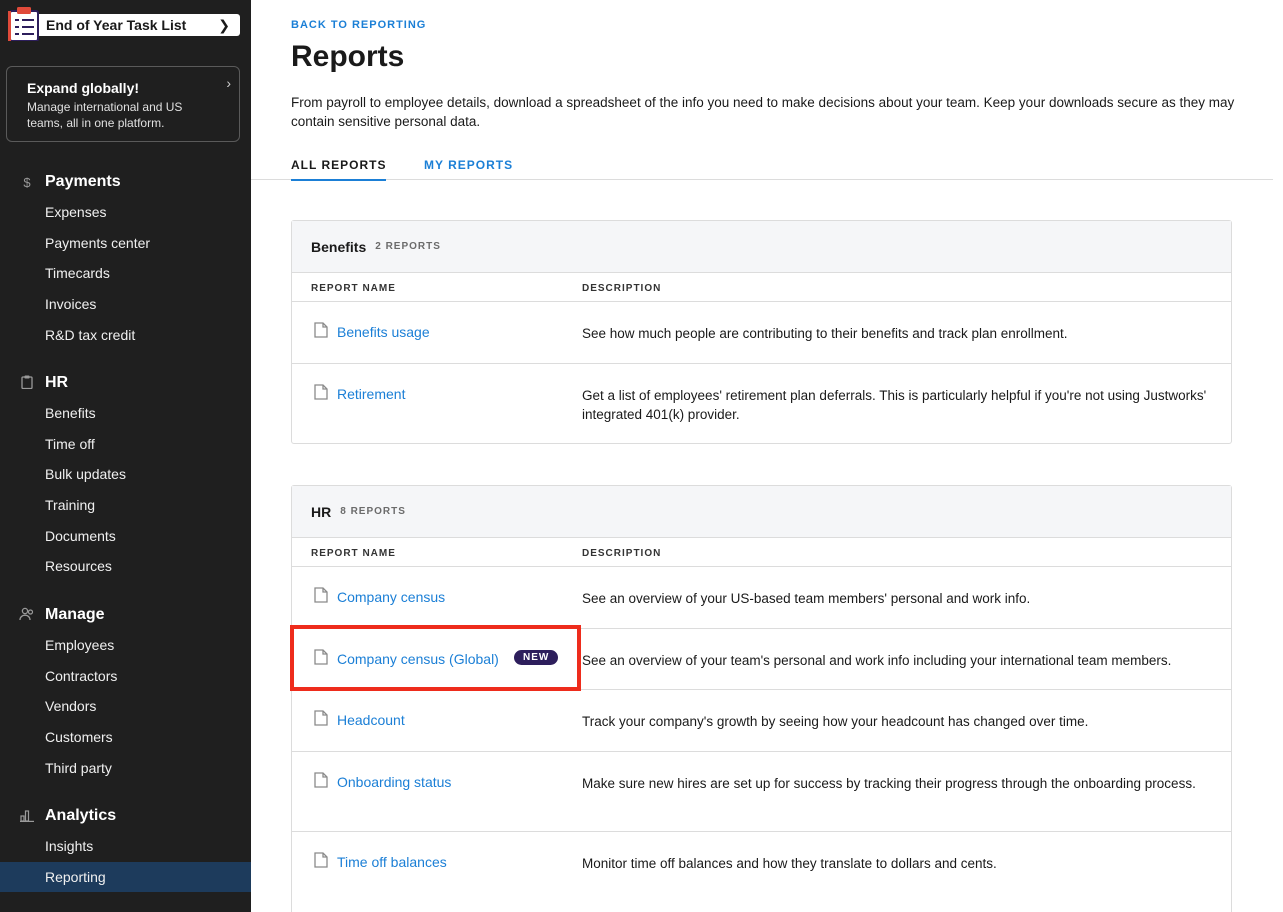  I want to click on sidebar-item-bulk-updates: Bulk updates, so click(125, 474).